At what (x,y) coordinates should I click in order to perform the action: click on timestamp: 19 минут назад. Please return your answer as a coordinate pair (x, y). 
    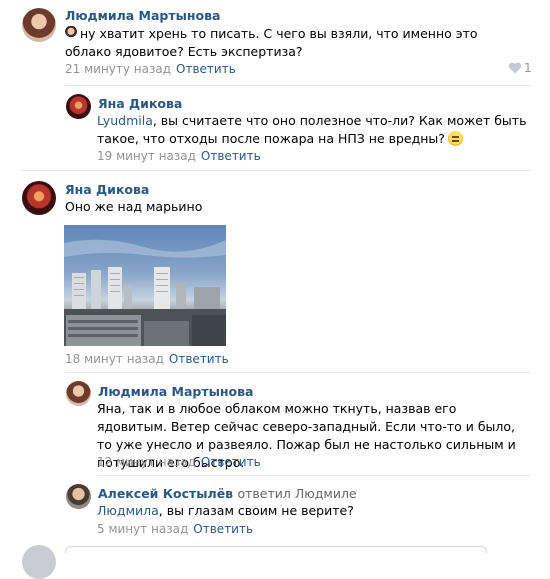
    Looking at the image, I should click on (146, 156).